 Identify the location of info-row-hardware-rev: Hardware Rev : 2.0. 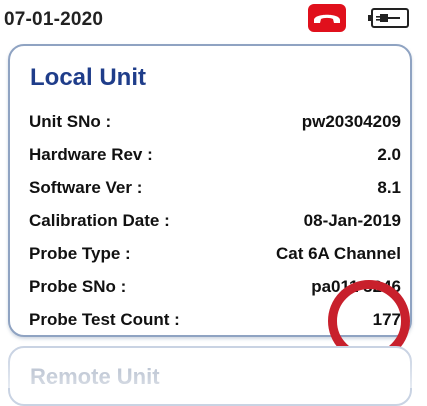
(215, 156).